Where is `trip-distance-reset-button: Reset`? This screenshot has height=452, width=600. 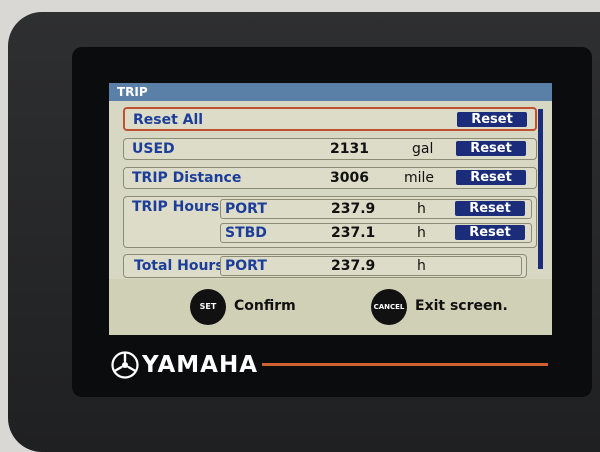 trip-distance-reset-button: Reset is located at coordinates (491, 177).